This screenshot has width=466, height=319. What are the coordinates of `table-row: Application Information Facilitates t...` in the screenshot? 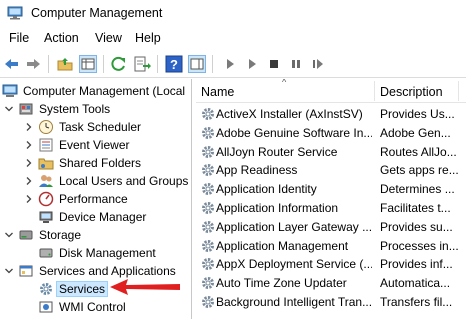 It's located at (331, 208).